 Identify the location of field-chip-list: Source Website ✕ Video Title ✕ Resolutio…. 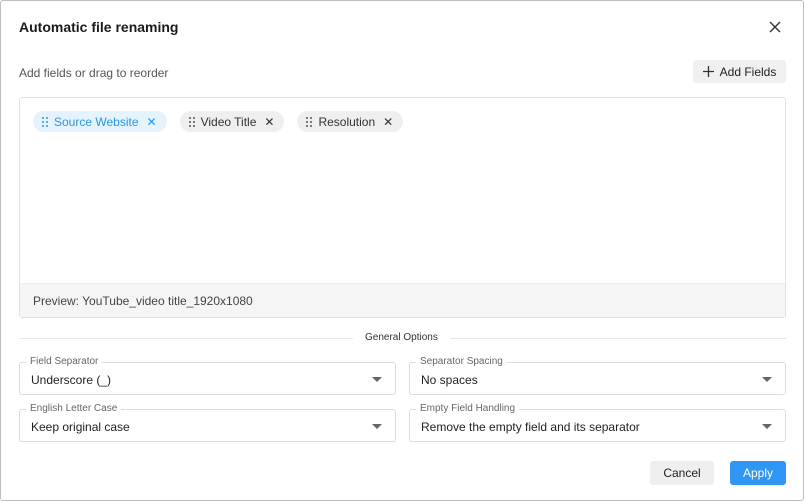
(218, 121).